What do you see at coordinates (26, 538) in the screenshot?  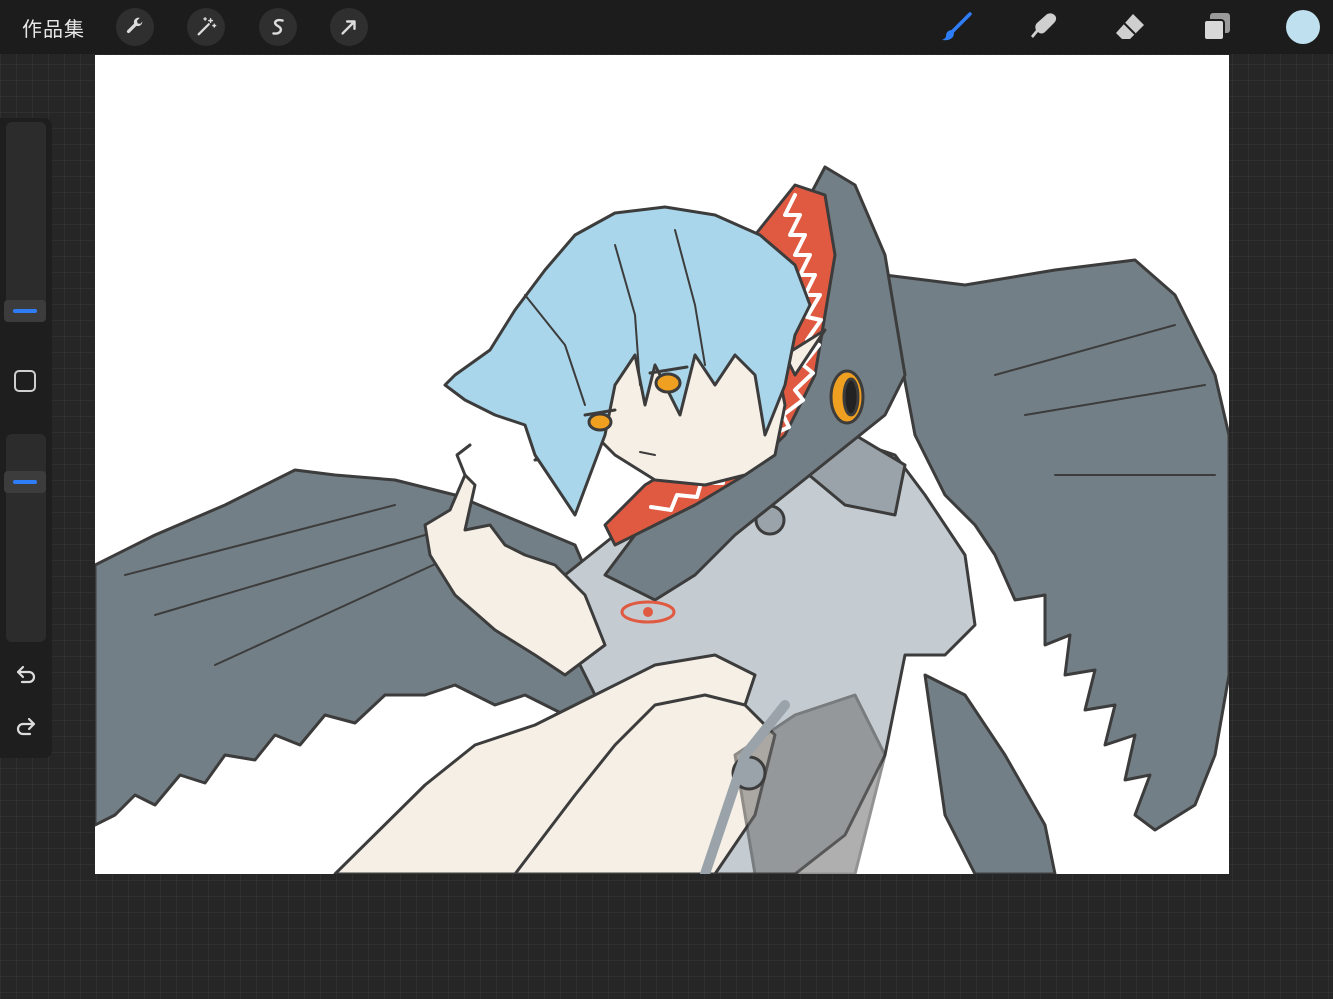 I see `opacity-slider` at bounding box center [26, 538].